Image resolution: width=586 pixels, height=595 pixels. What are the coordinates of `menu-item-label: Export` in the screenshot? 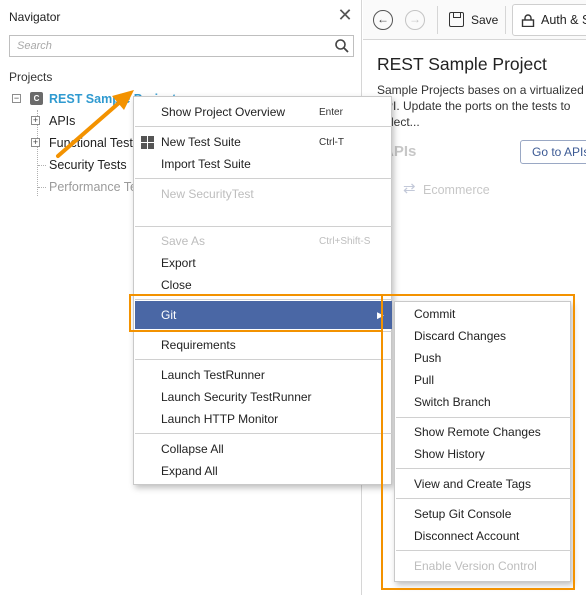 It's located at (178, 263).